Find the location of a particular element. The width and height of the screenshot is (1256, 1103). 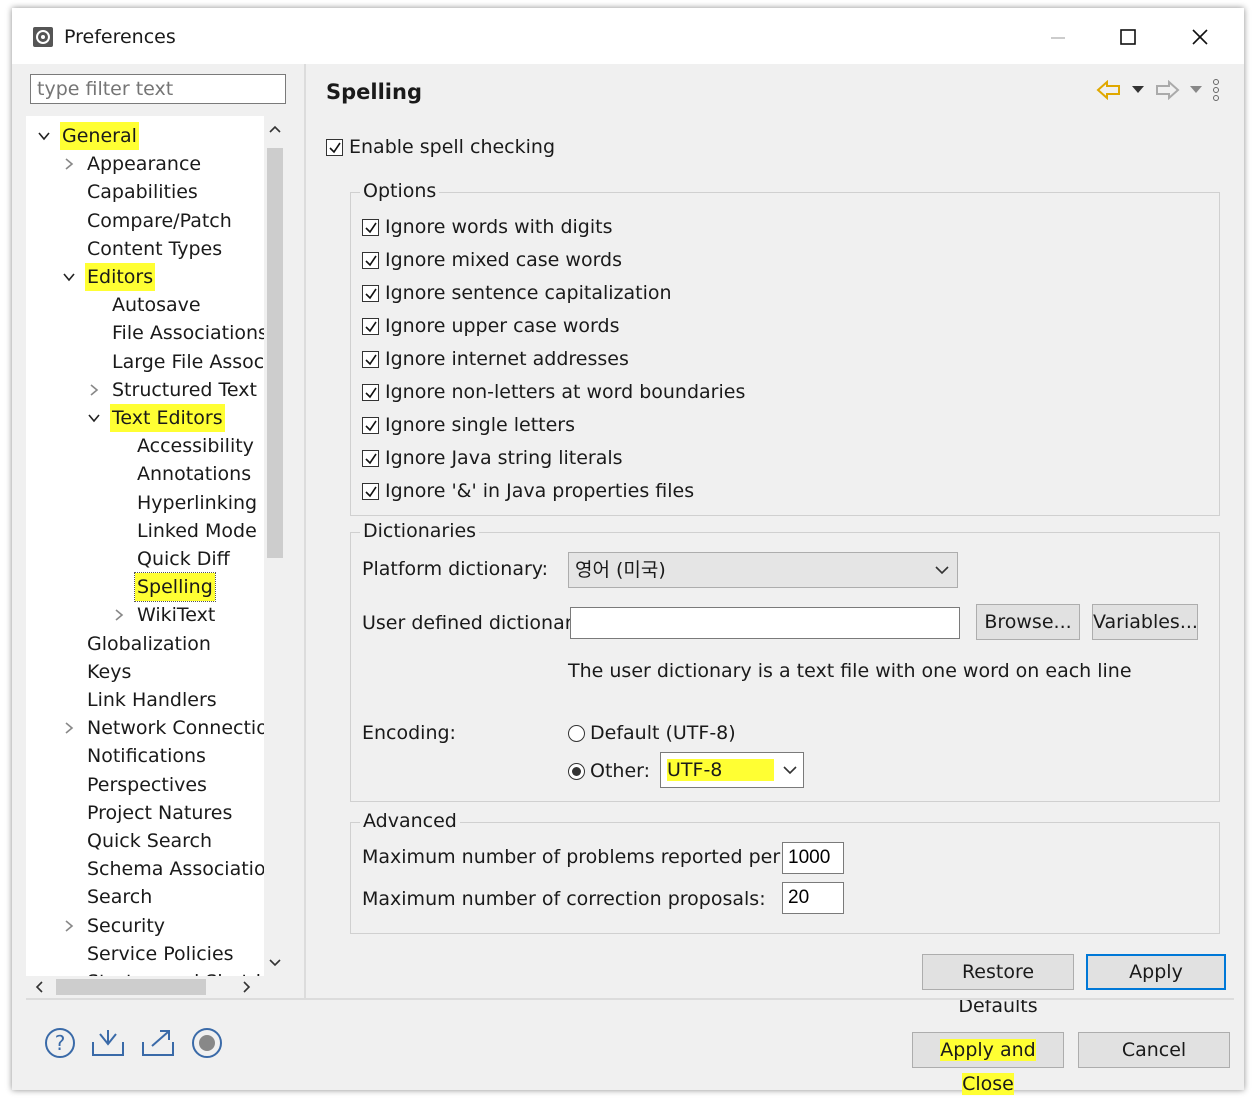

option-checkbox: Ignore sentence capitalization is located at coordinates (517, 293).